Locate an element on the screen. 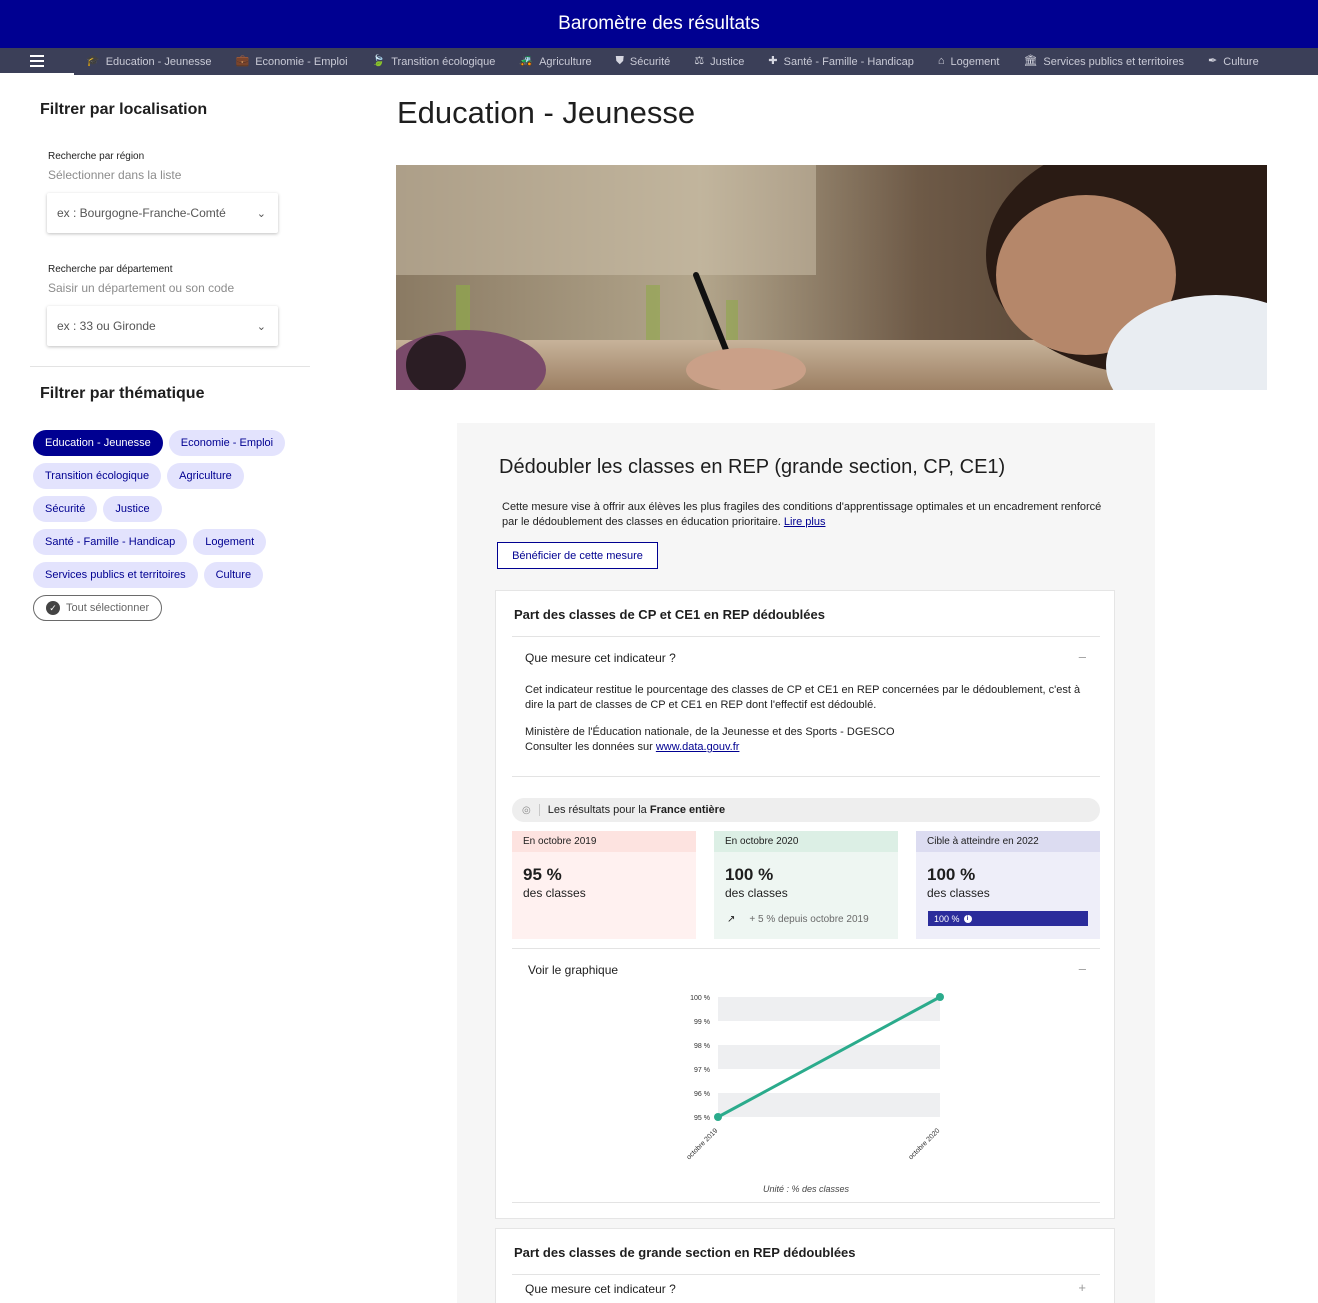  target-progress-bar: 100 % i is located at coordinates (1008, 918).